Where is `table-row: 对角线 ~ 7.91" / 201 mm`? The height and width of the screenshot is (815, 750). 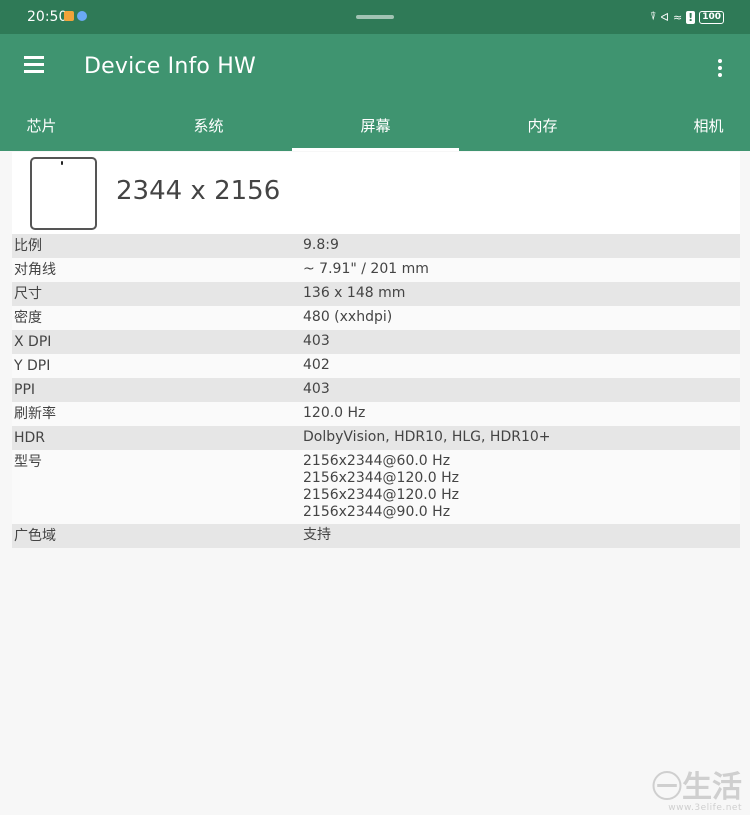 table-row: 对角线 ~ 7.91" / 201 mm is located at coordinates (376, 270).